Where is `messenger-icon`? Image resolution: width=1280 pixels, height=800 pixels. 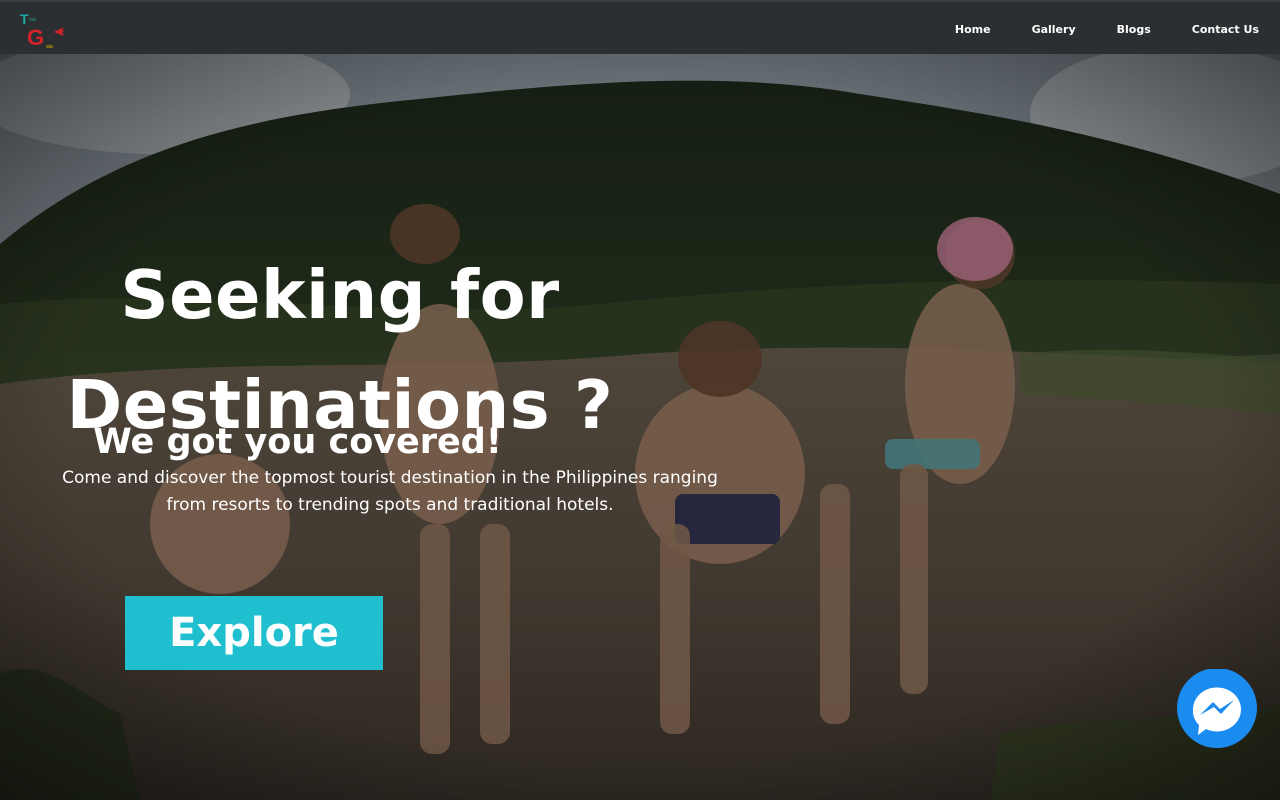
messenger-icon is located at coordinates (1217, 710).